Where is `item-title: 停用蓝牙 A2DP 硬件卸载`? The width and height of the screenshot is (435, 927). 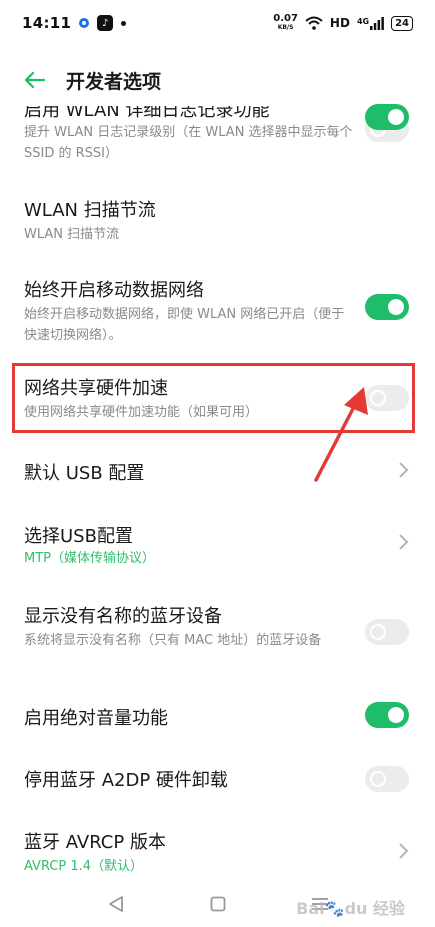 item-title: 停用蓝牙 A2DP 硬件卸载 is located at coordinates (126, 780).